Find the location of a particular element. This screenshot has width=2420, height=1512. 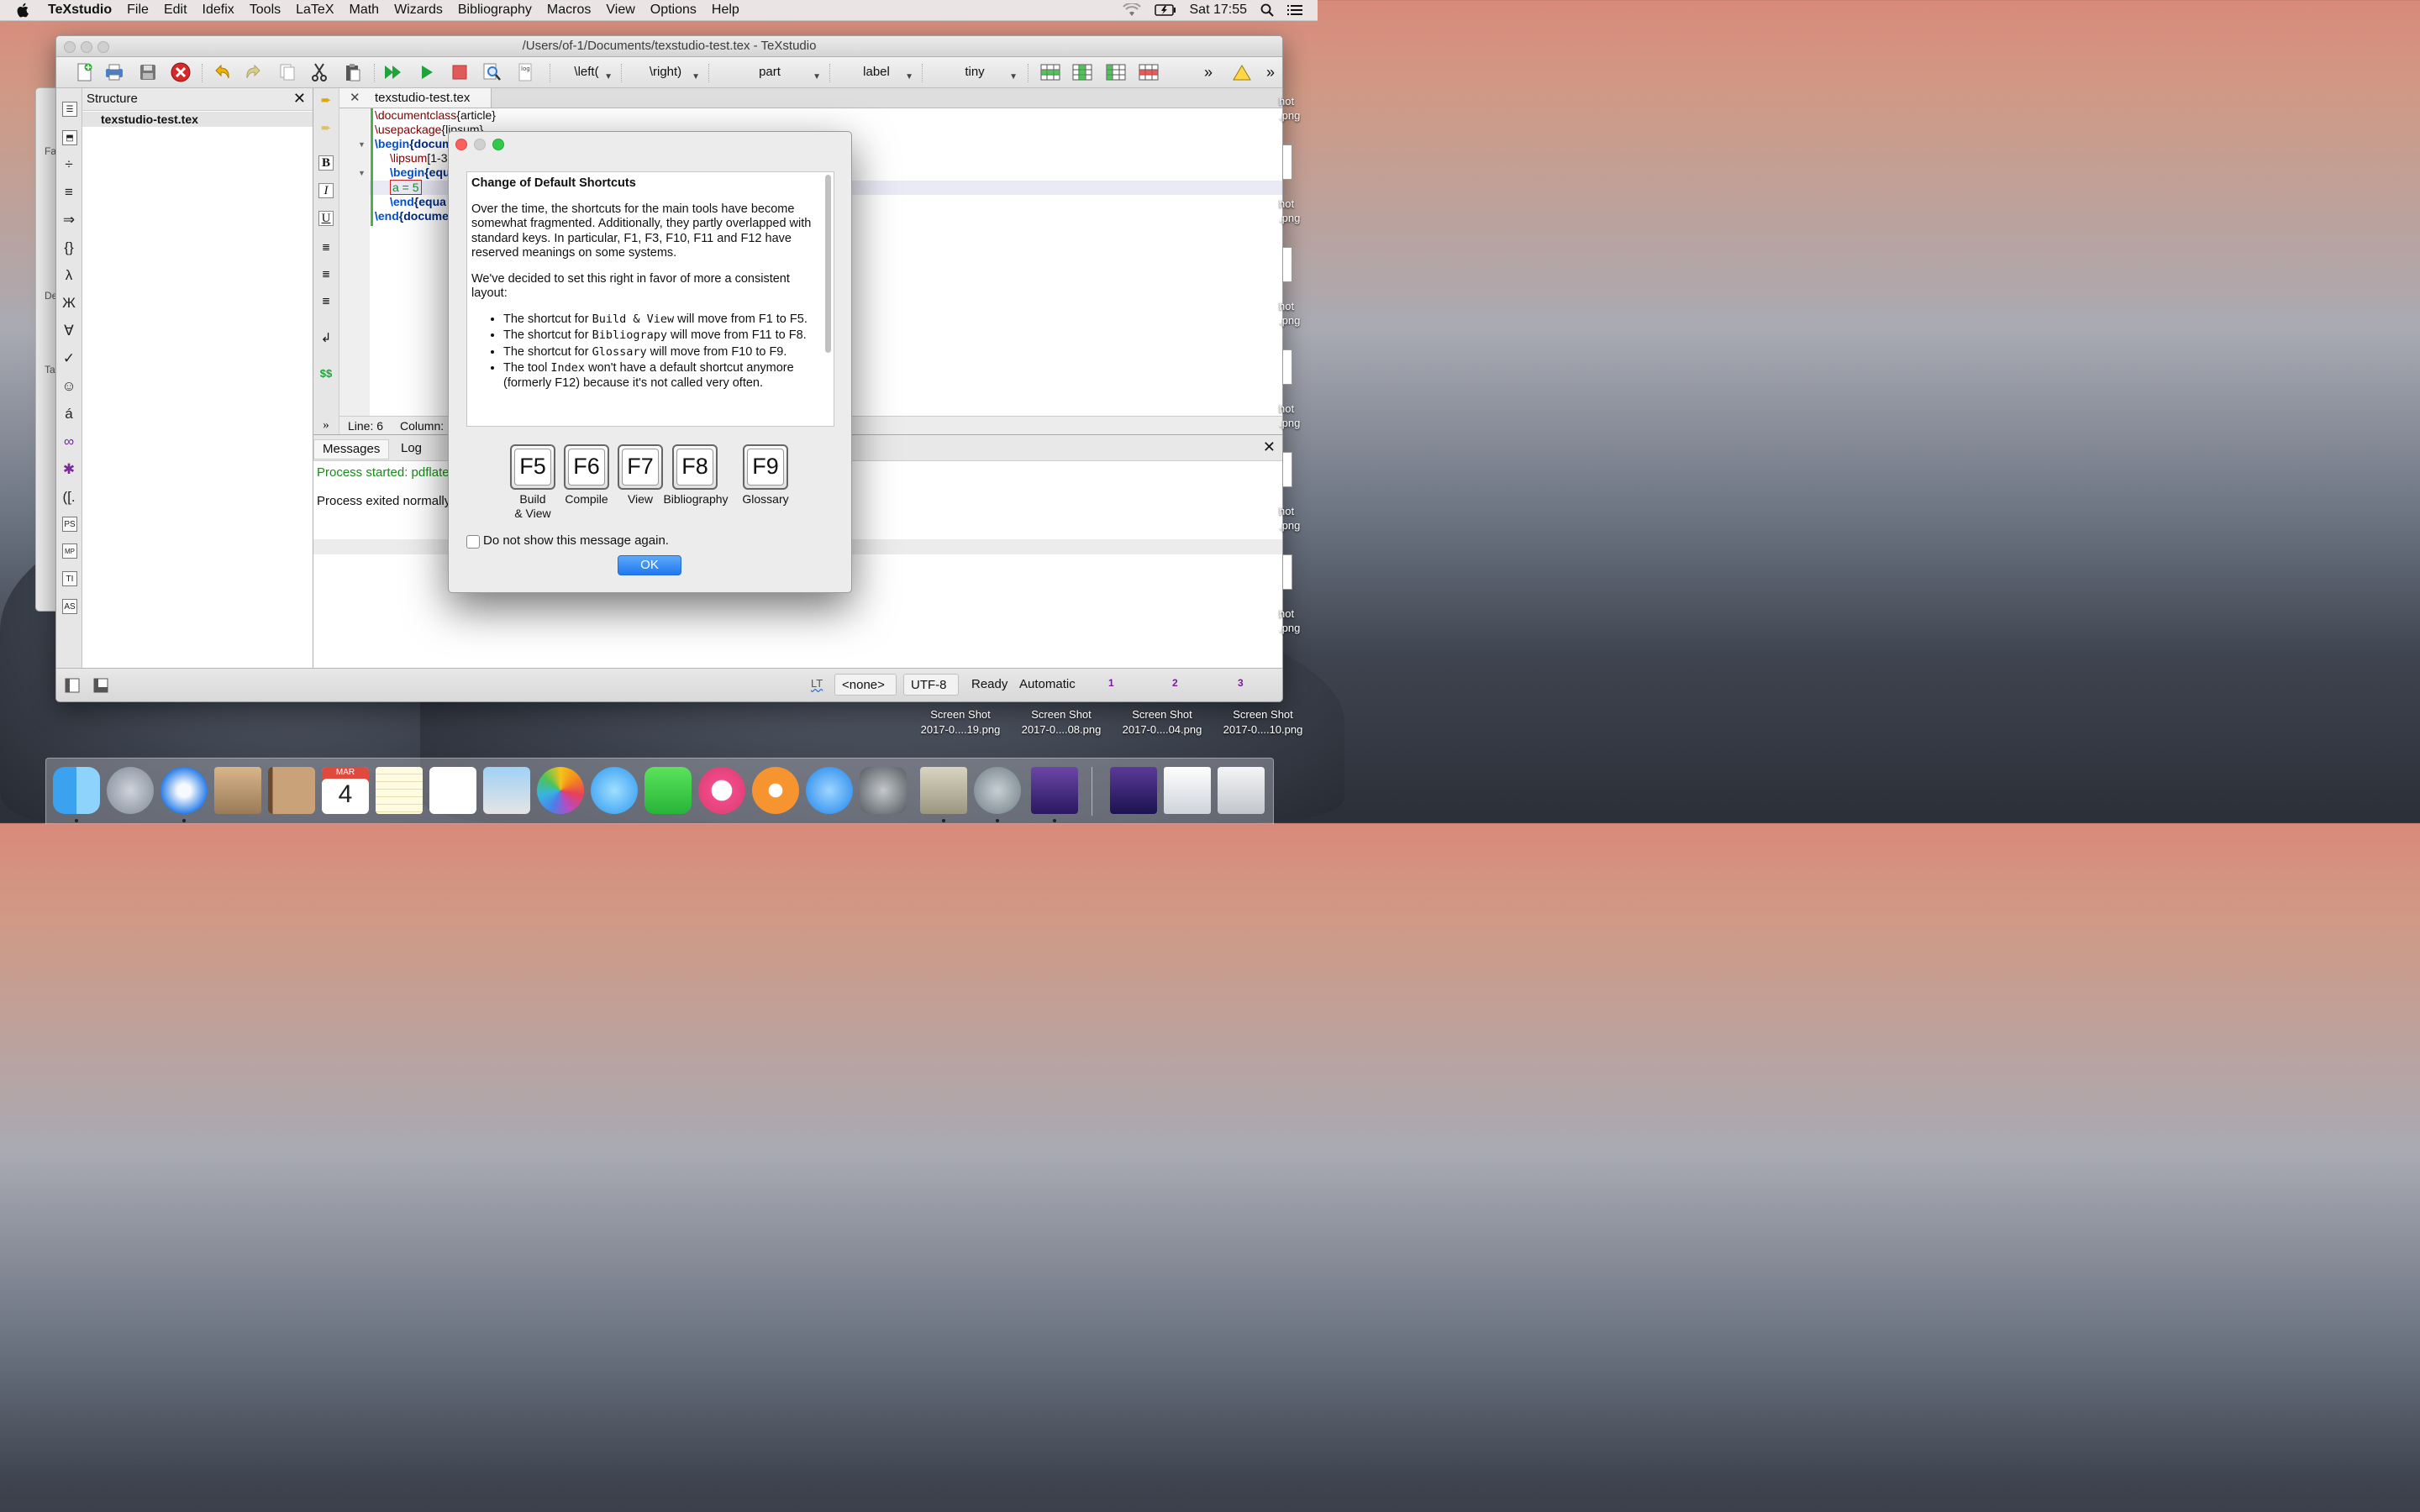

table-column-button is located at coordinates (1116, 72).